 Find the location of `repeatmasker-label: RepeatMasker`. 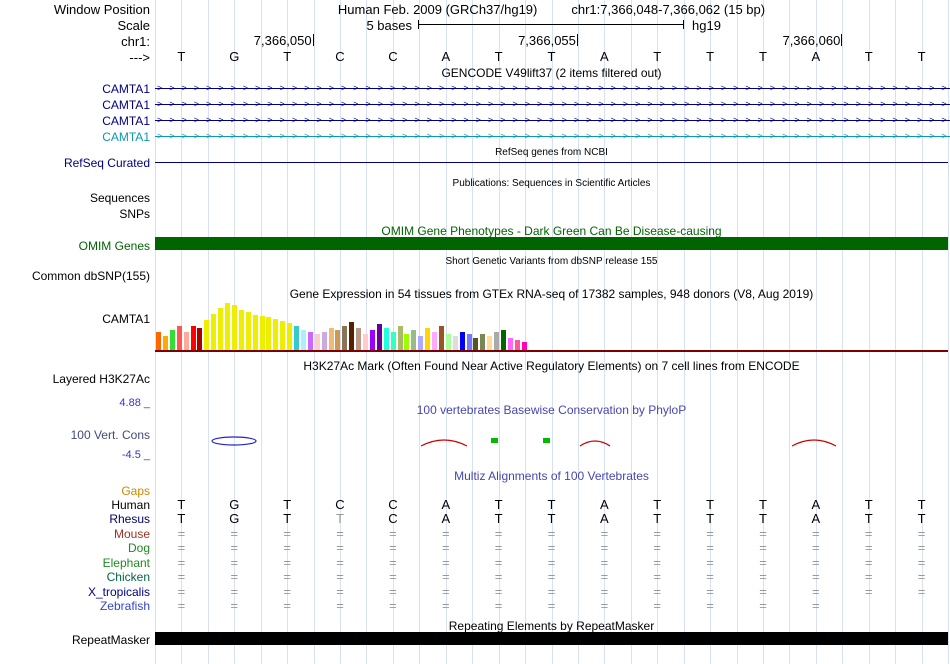

repeatmasker-label: RepeatMasker is located at coordinates (75, 640).